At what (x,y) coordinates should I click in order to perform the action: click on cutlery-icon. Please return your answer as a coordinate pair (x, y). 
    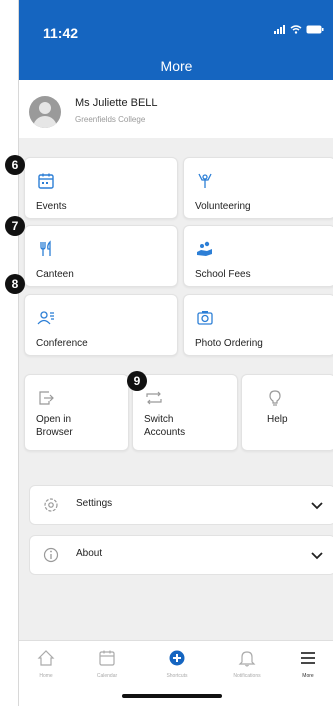
    Looking at the image, I should click on (45, 248).